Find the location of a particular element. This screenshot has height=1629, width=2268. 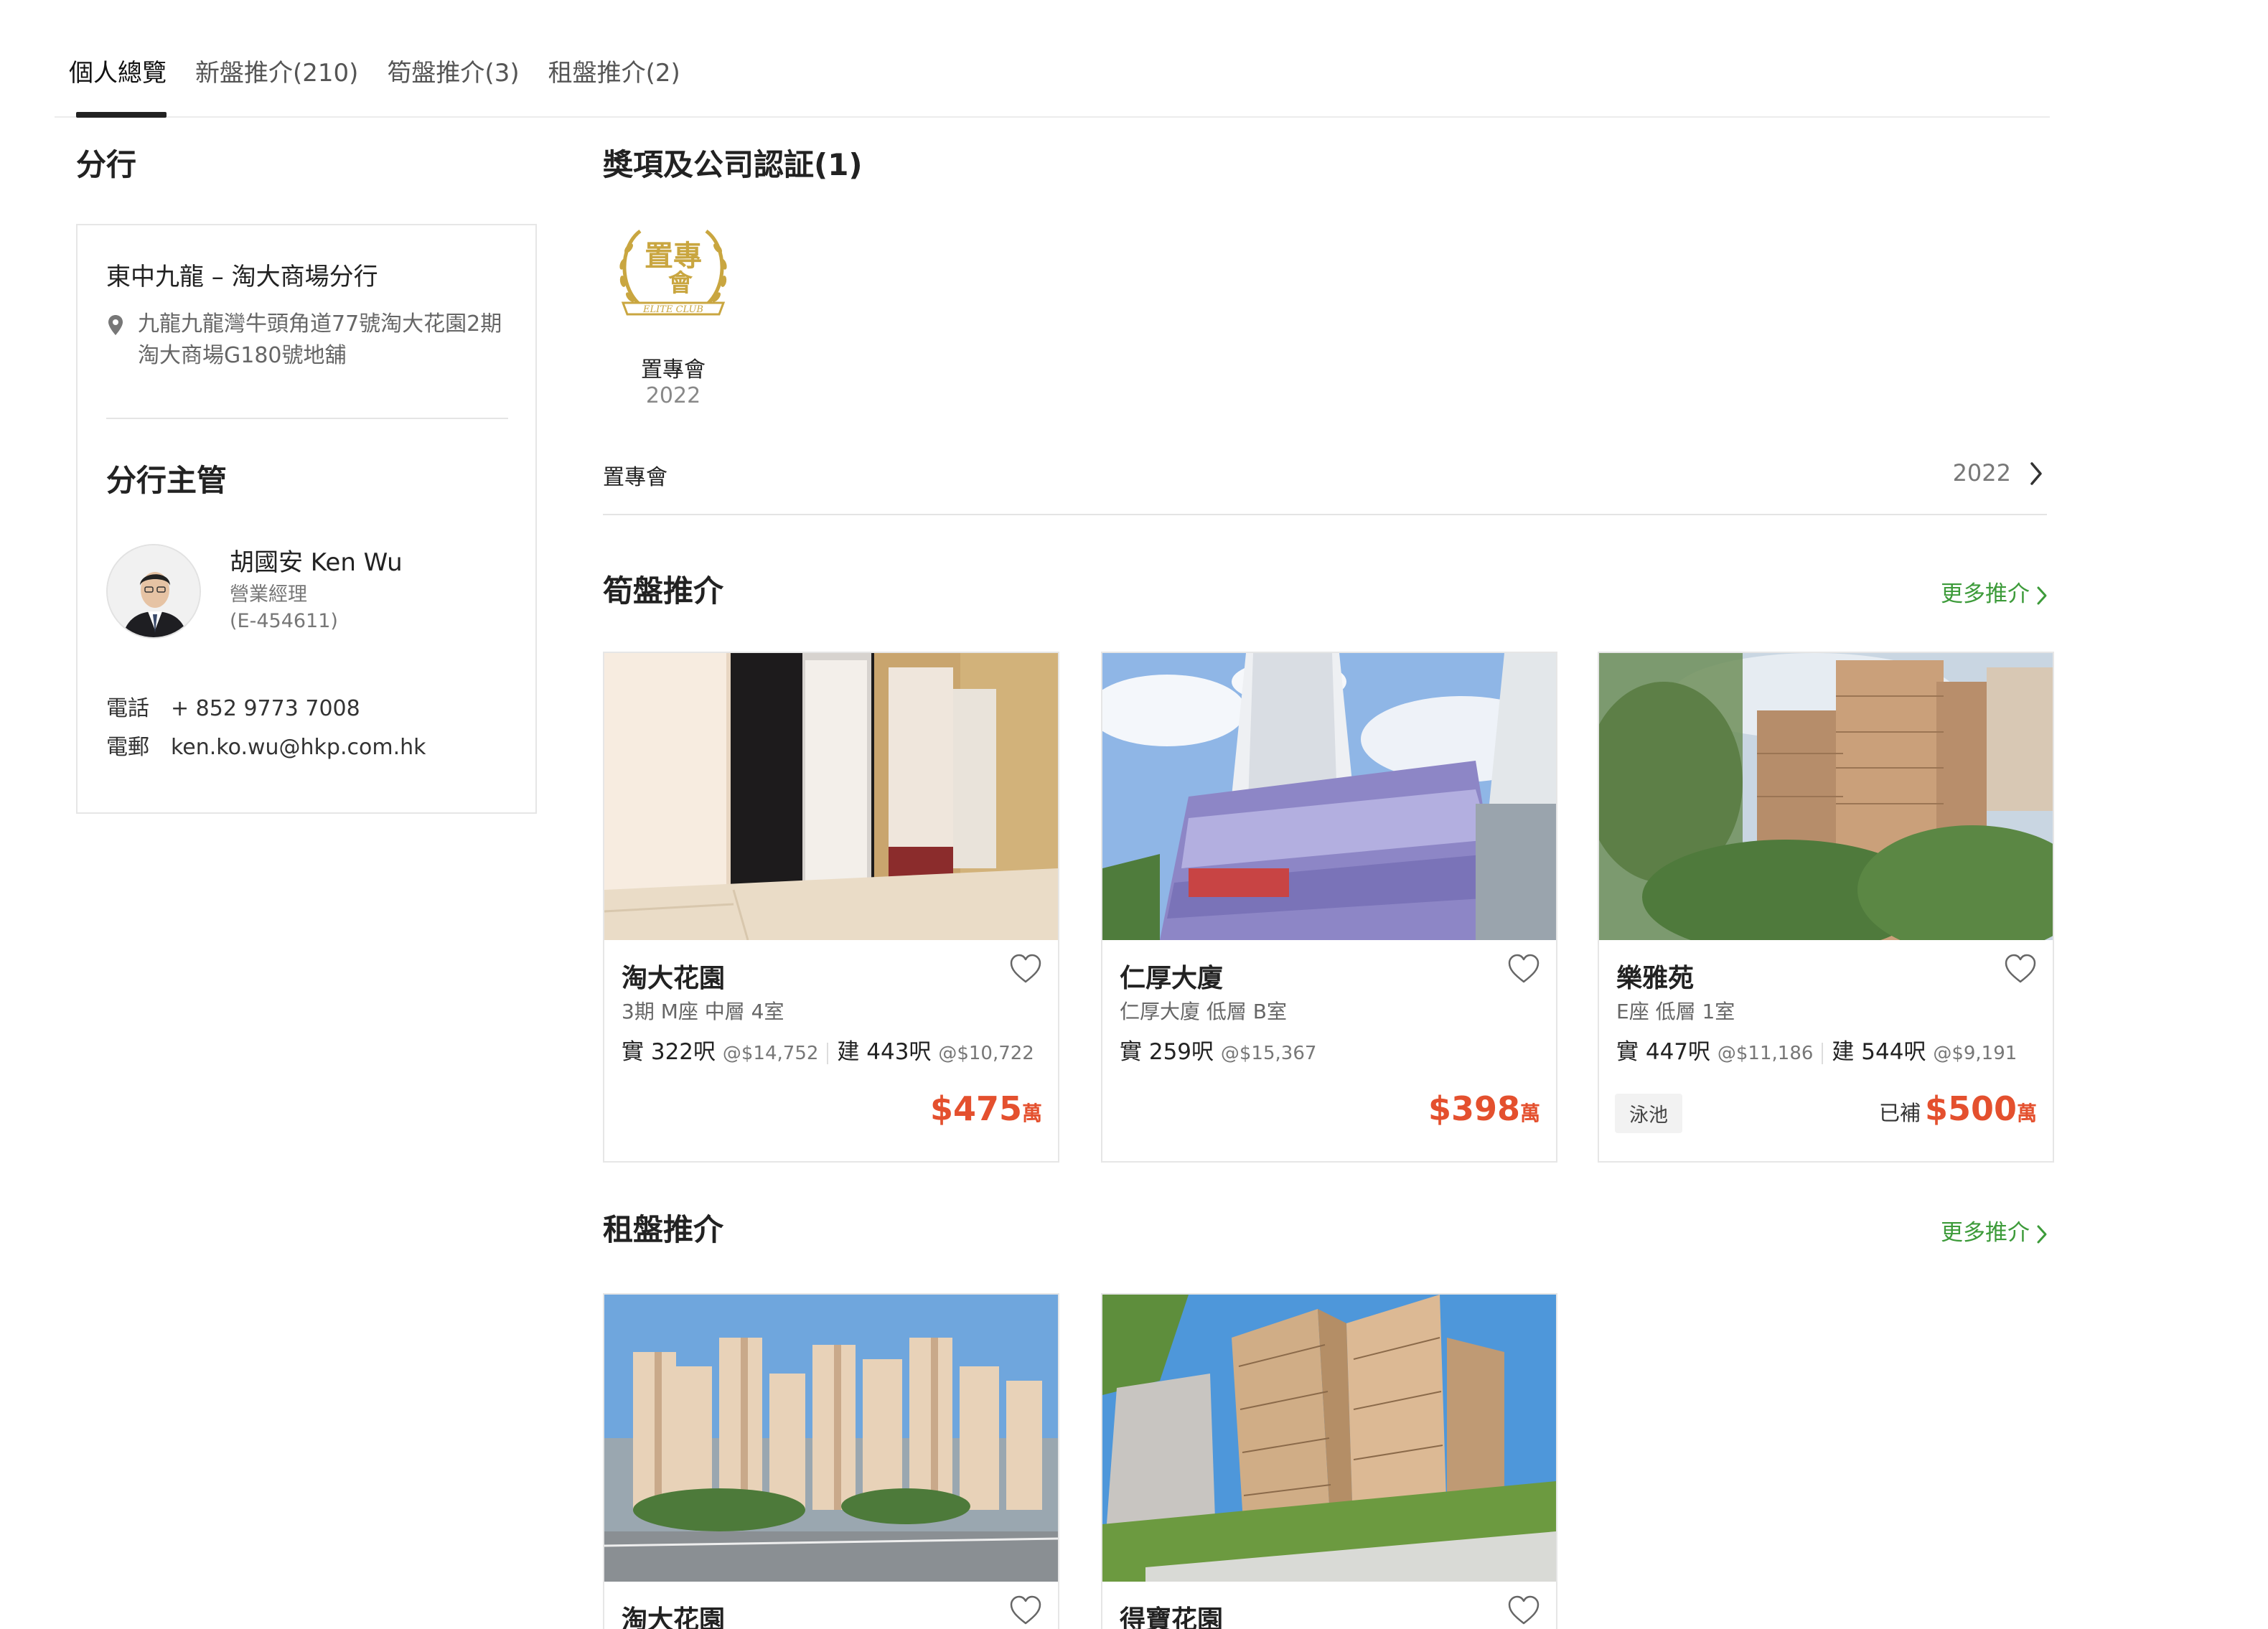

manager-name: 胡國安 Ken Wu is located at coordinates (317, 562).